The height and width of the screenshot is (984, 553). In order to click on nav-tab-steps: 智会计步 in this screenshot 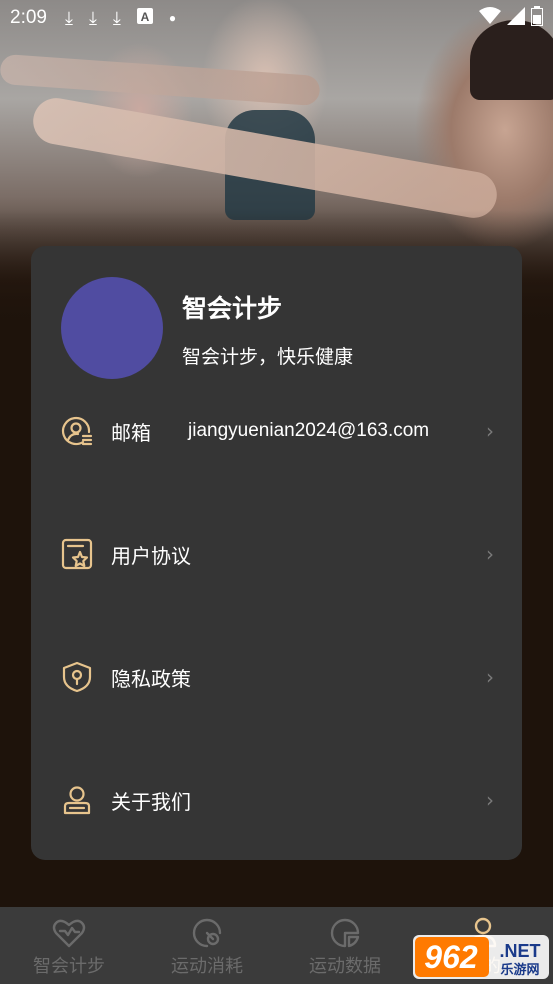, I will do `click(69, 945)`.